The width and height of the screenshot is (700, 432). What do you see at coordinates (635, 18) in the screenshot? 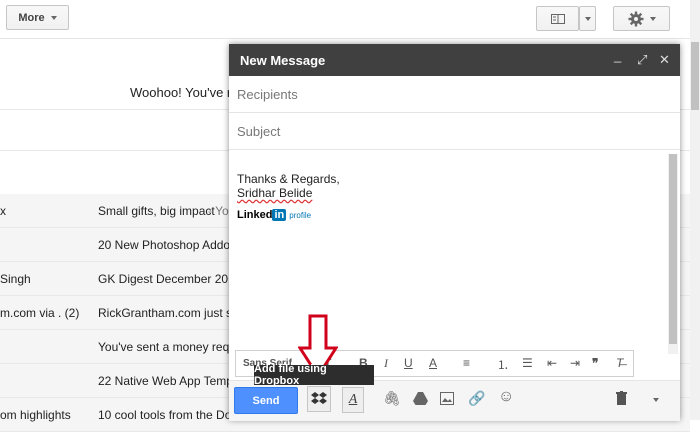
I see `gear-icon` at bounding box center [635, 18].